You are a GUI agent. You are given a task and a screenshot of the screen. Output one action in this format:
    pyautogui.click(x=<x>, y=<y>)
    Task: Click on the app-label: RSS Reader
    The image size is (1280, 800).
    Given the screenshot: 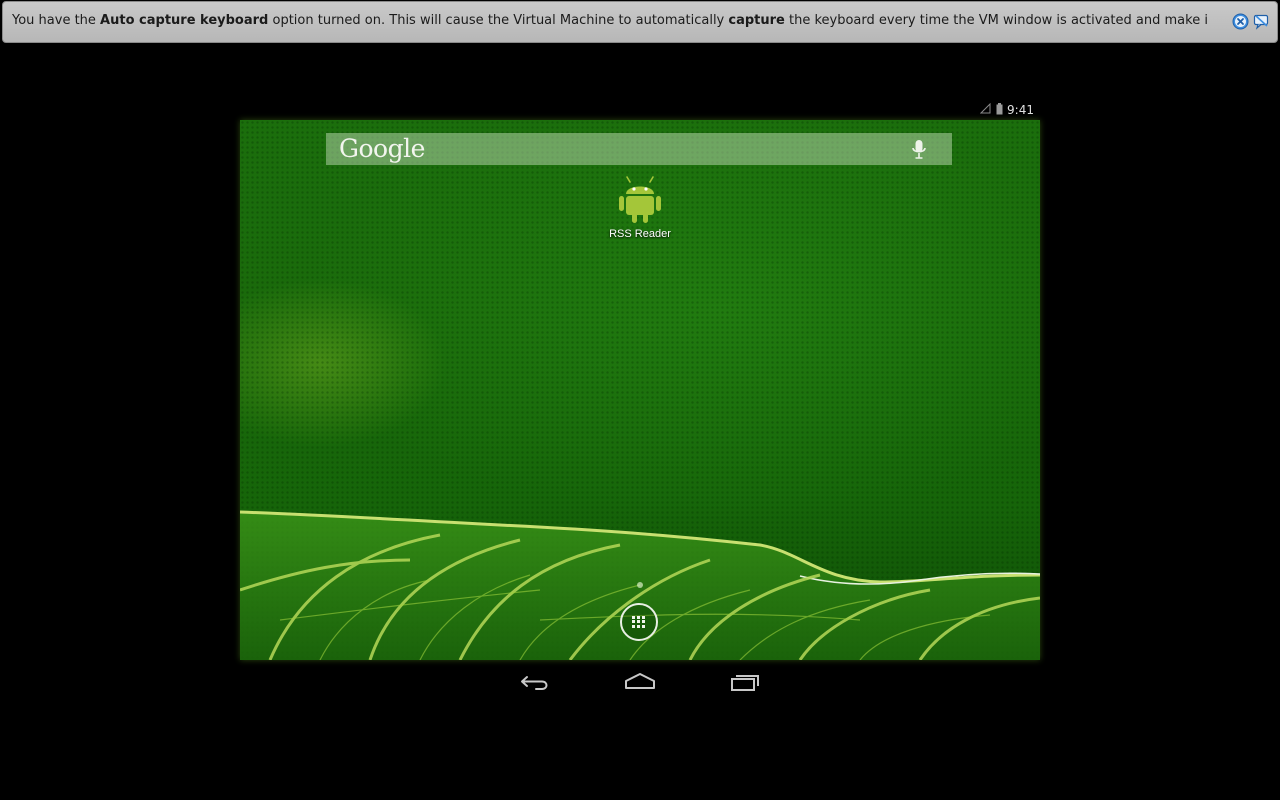 What is the action you would take?
    pyautogui.click(x=640, y=234)
    